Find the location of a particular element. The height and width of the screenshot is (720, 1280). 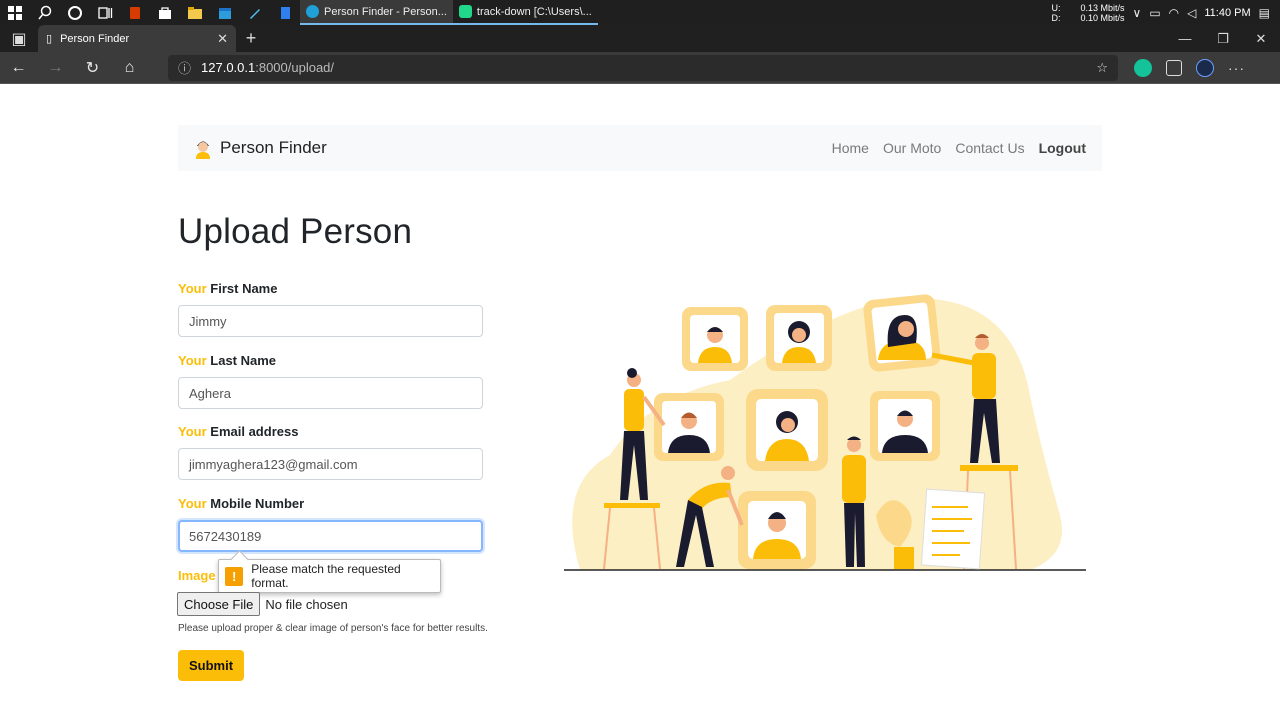

brand: Person Finder is located at coordinates (260, 148).